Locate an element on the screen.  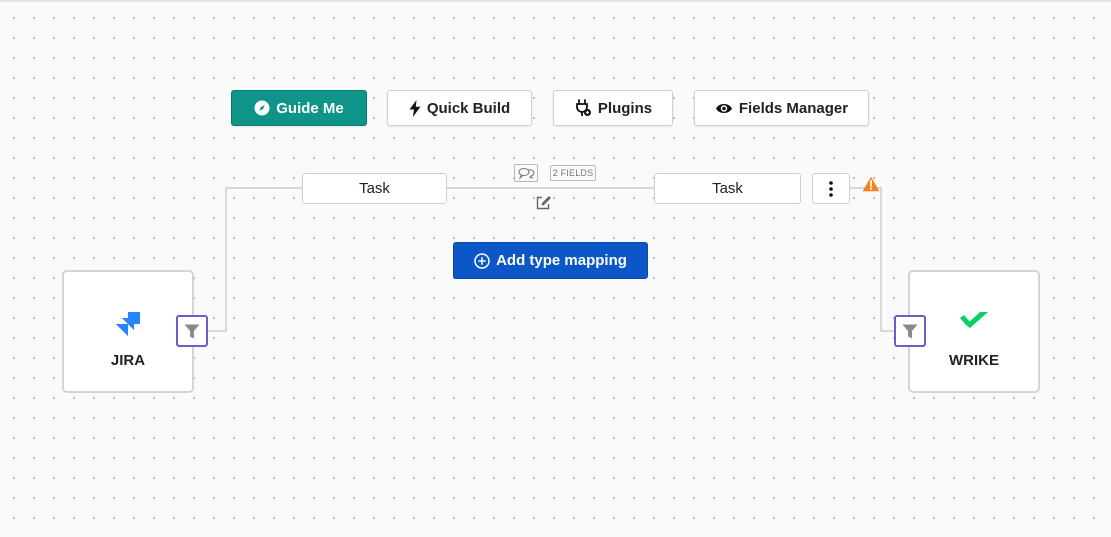
fields-manager-label: Fields Manager is located at coordinates (793, 108).